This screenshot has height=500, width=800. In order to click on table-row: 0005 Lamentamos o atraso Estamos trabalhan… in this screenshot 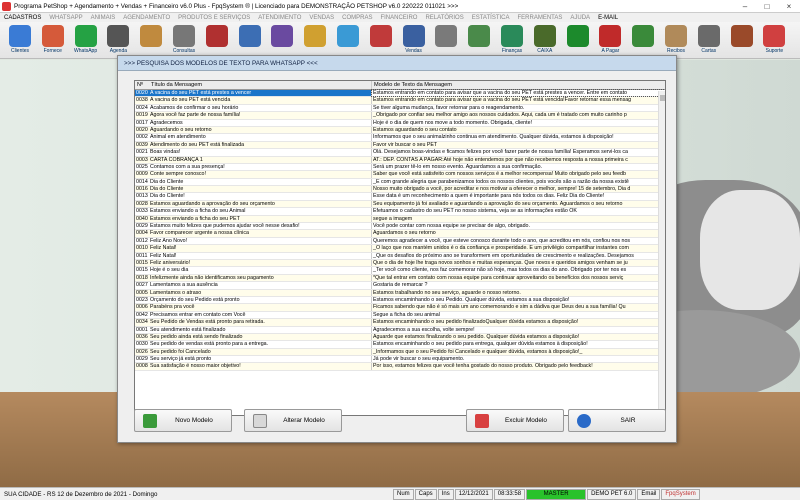, I will do `click(400, 293)`.